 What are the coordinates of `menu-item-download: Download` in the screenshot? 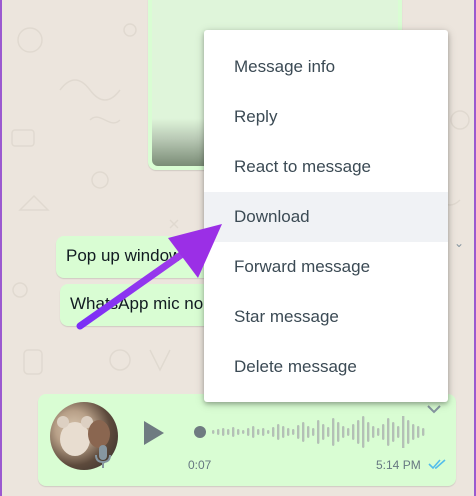 It's located at (326, 217).